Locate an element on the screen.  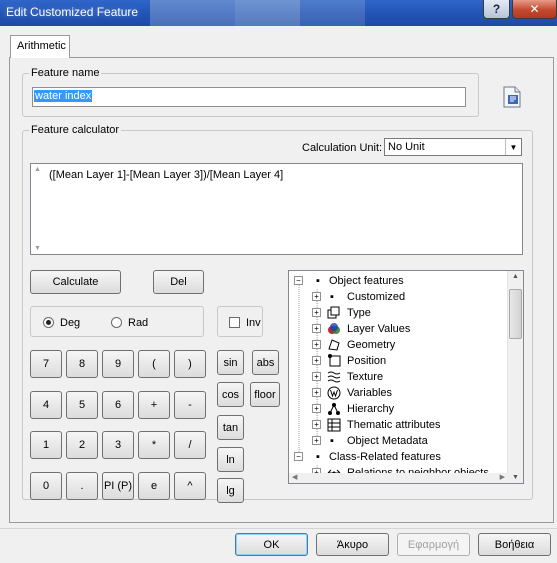
tree-node-label: Object features is located at coordinates (366, 281).